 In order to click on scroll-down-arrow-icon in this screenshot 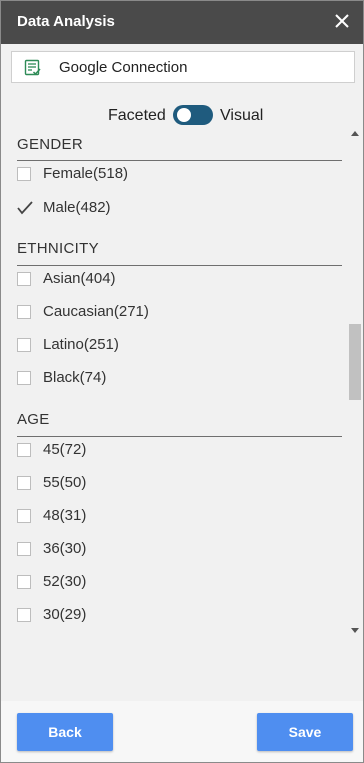, I will do `click(355, 630)`.